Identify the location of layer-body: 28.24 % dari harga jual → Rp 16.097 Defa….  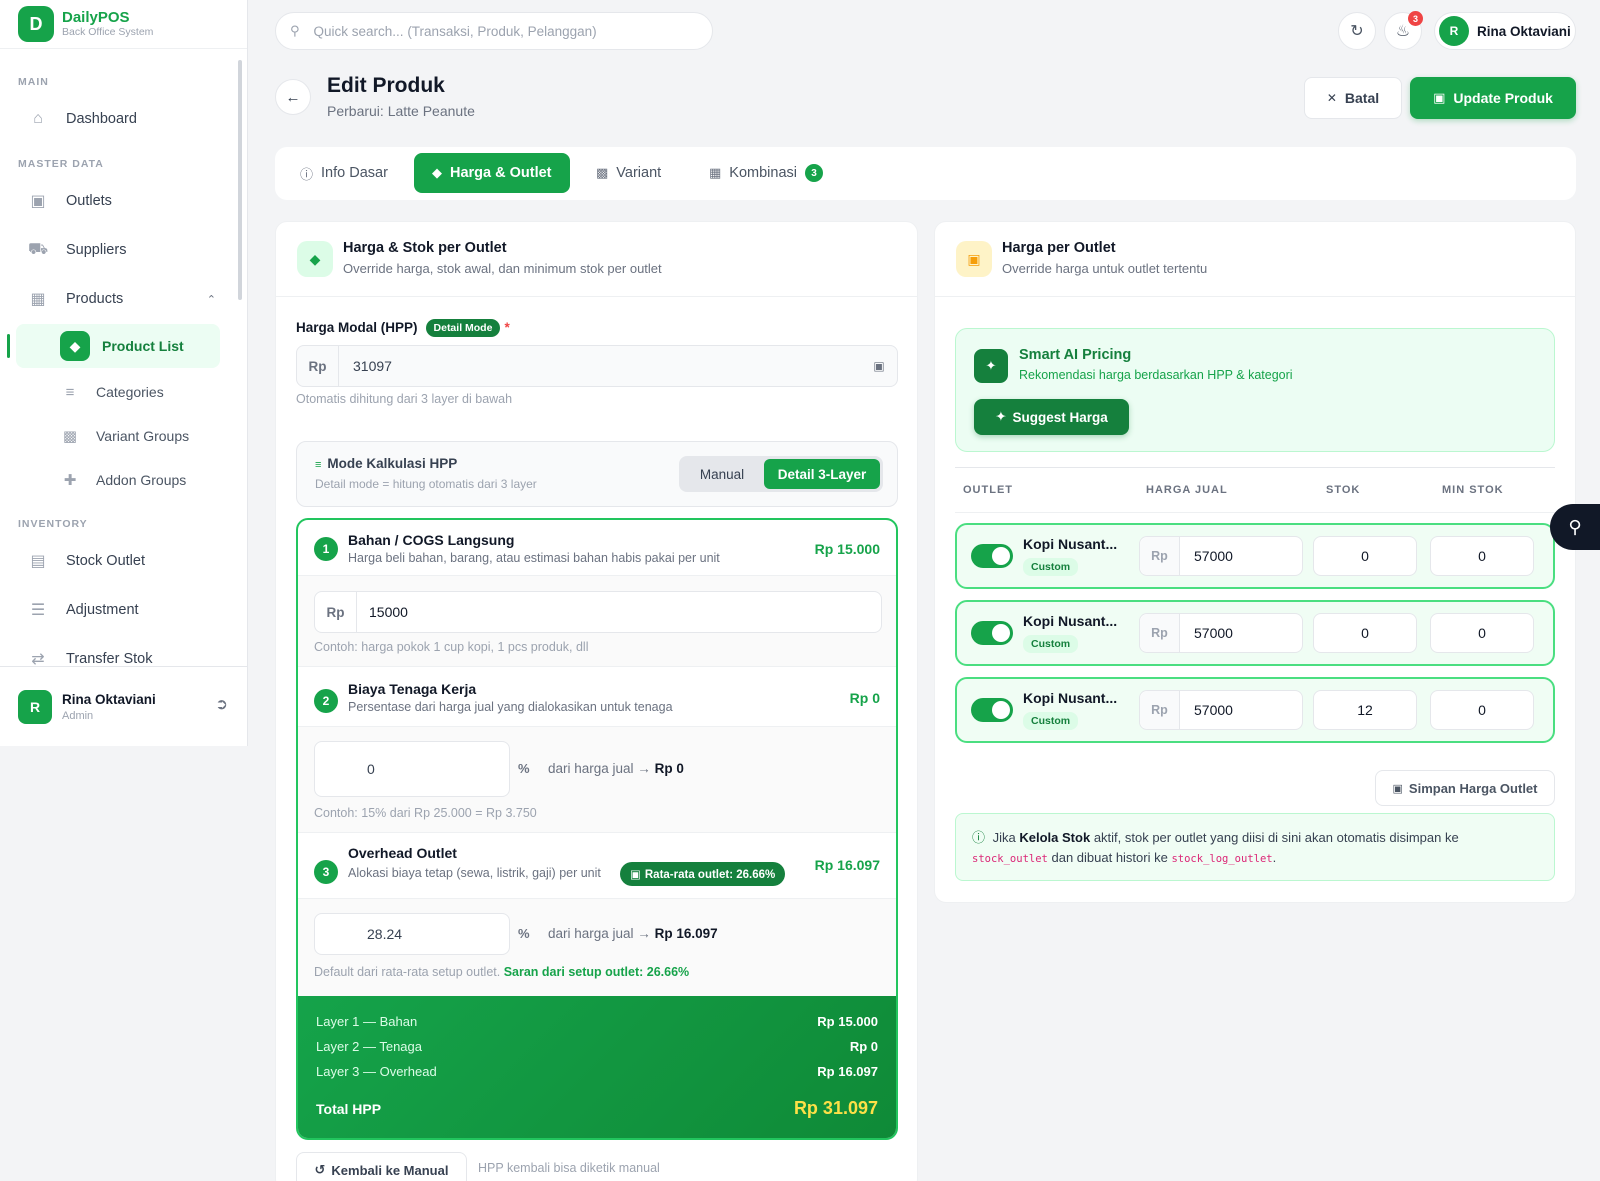
(597, 949).